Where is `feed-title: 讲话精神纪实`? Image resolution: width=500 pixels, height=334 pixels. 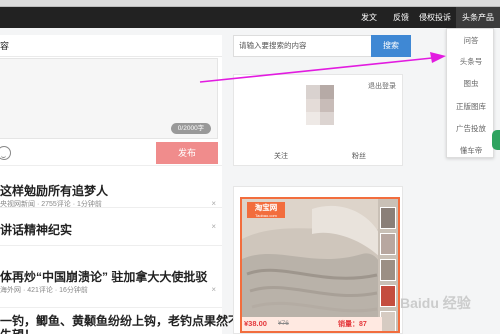
feed-title: 讲话精神纪实 is located at coordinates (36, 229).